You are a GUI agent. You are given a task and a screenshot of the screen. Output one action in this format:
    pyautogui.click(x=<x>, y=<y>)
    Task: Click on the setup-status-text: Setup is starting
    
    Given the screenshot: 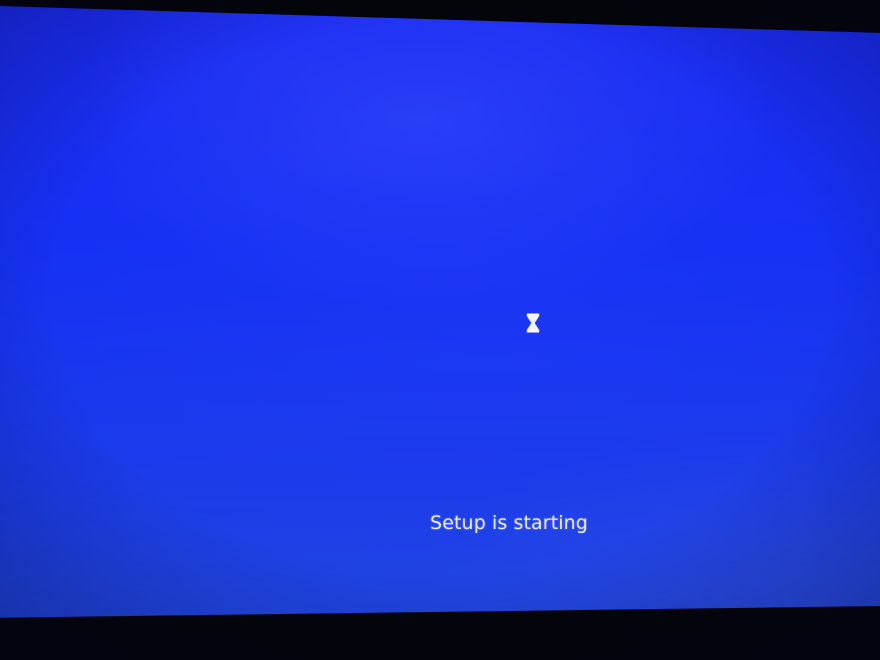 What is the action you would take?
    pyautogui.click(x=509, y=523)
    